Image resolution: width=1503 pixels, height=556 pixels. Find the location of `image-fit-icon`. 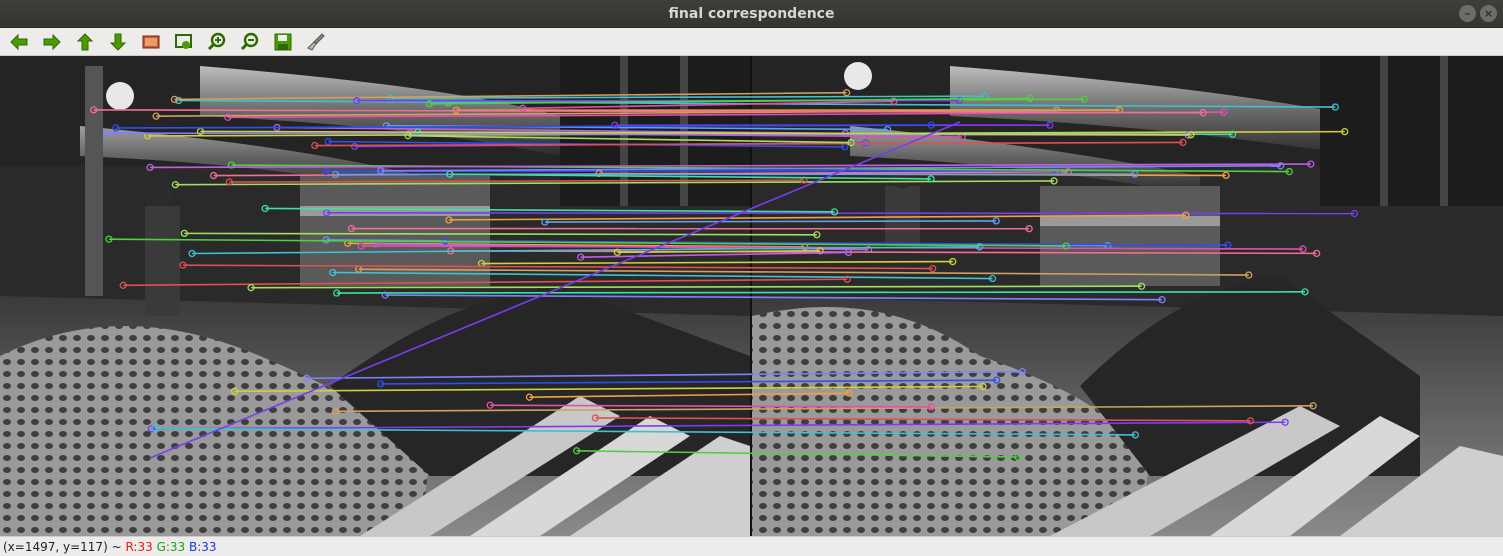

image-fit-icon is located at coordinates (150, 41).